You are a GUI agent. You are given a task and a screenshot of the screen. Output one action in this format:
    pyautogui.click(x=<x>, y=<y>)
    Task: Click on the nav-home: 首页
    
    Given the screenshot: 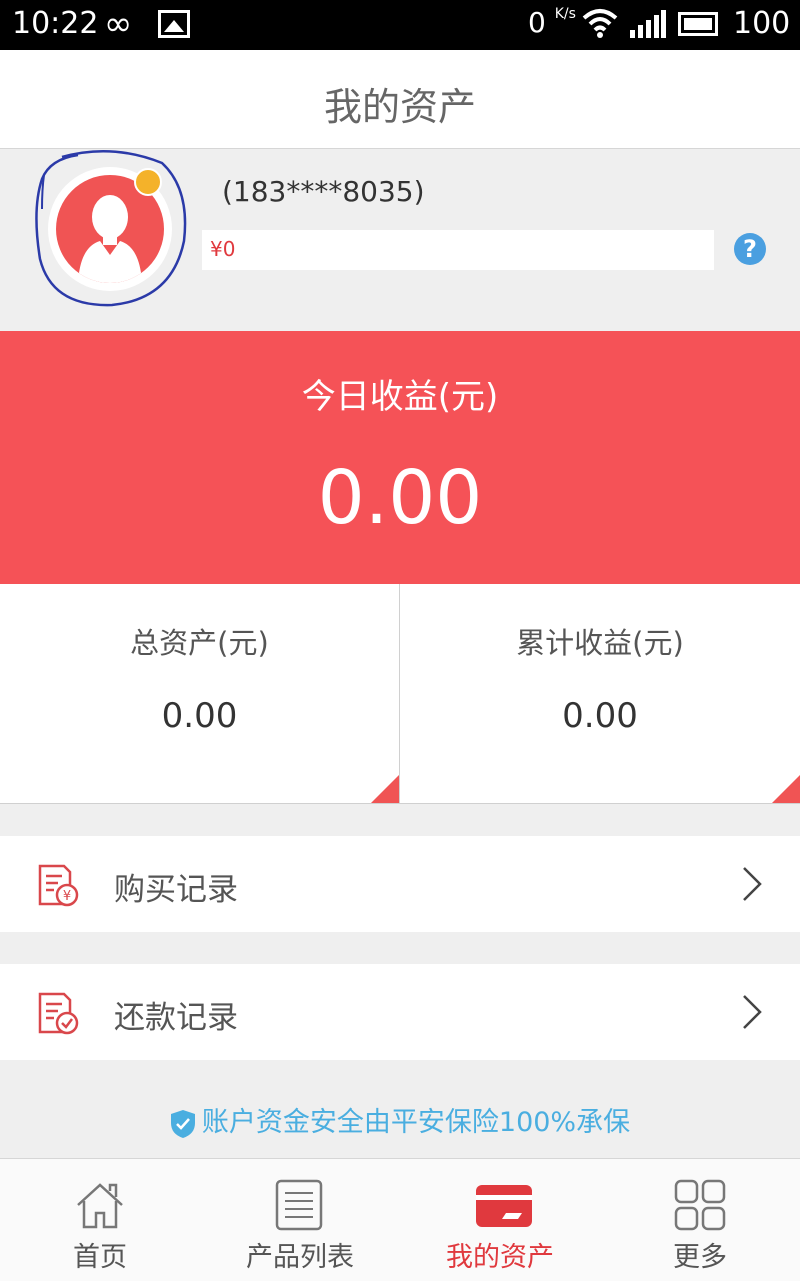 What is the action you would take?
    pyautogui.click(x=100, y=1220)
    